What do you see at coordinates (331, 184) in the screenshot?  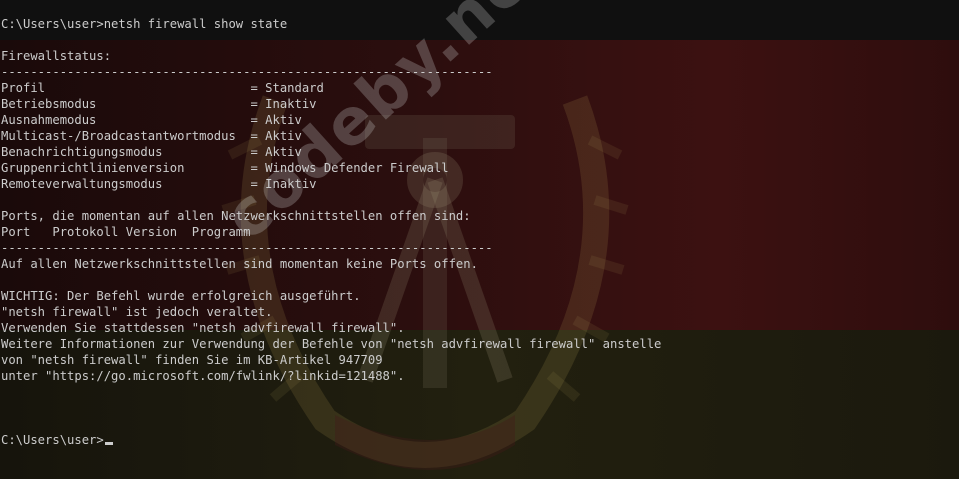 I see `console-line: Remoteverwaltungsmodus = Inaktiv` at bounding box center [331, 184].